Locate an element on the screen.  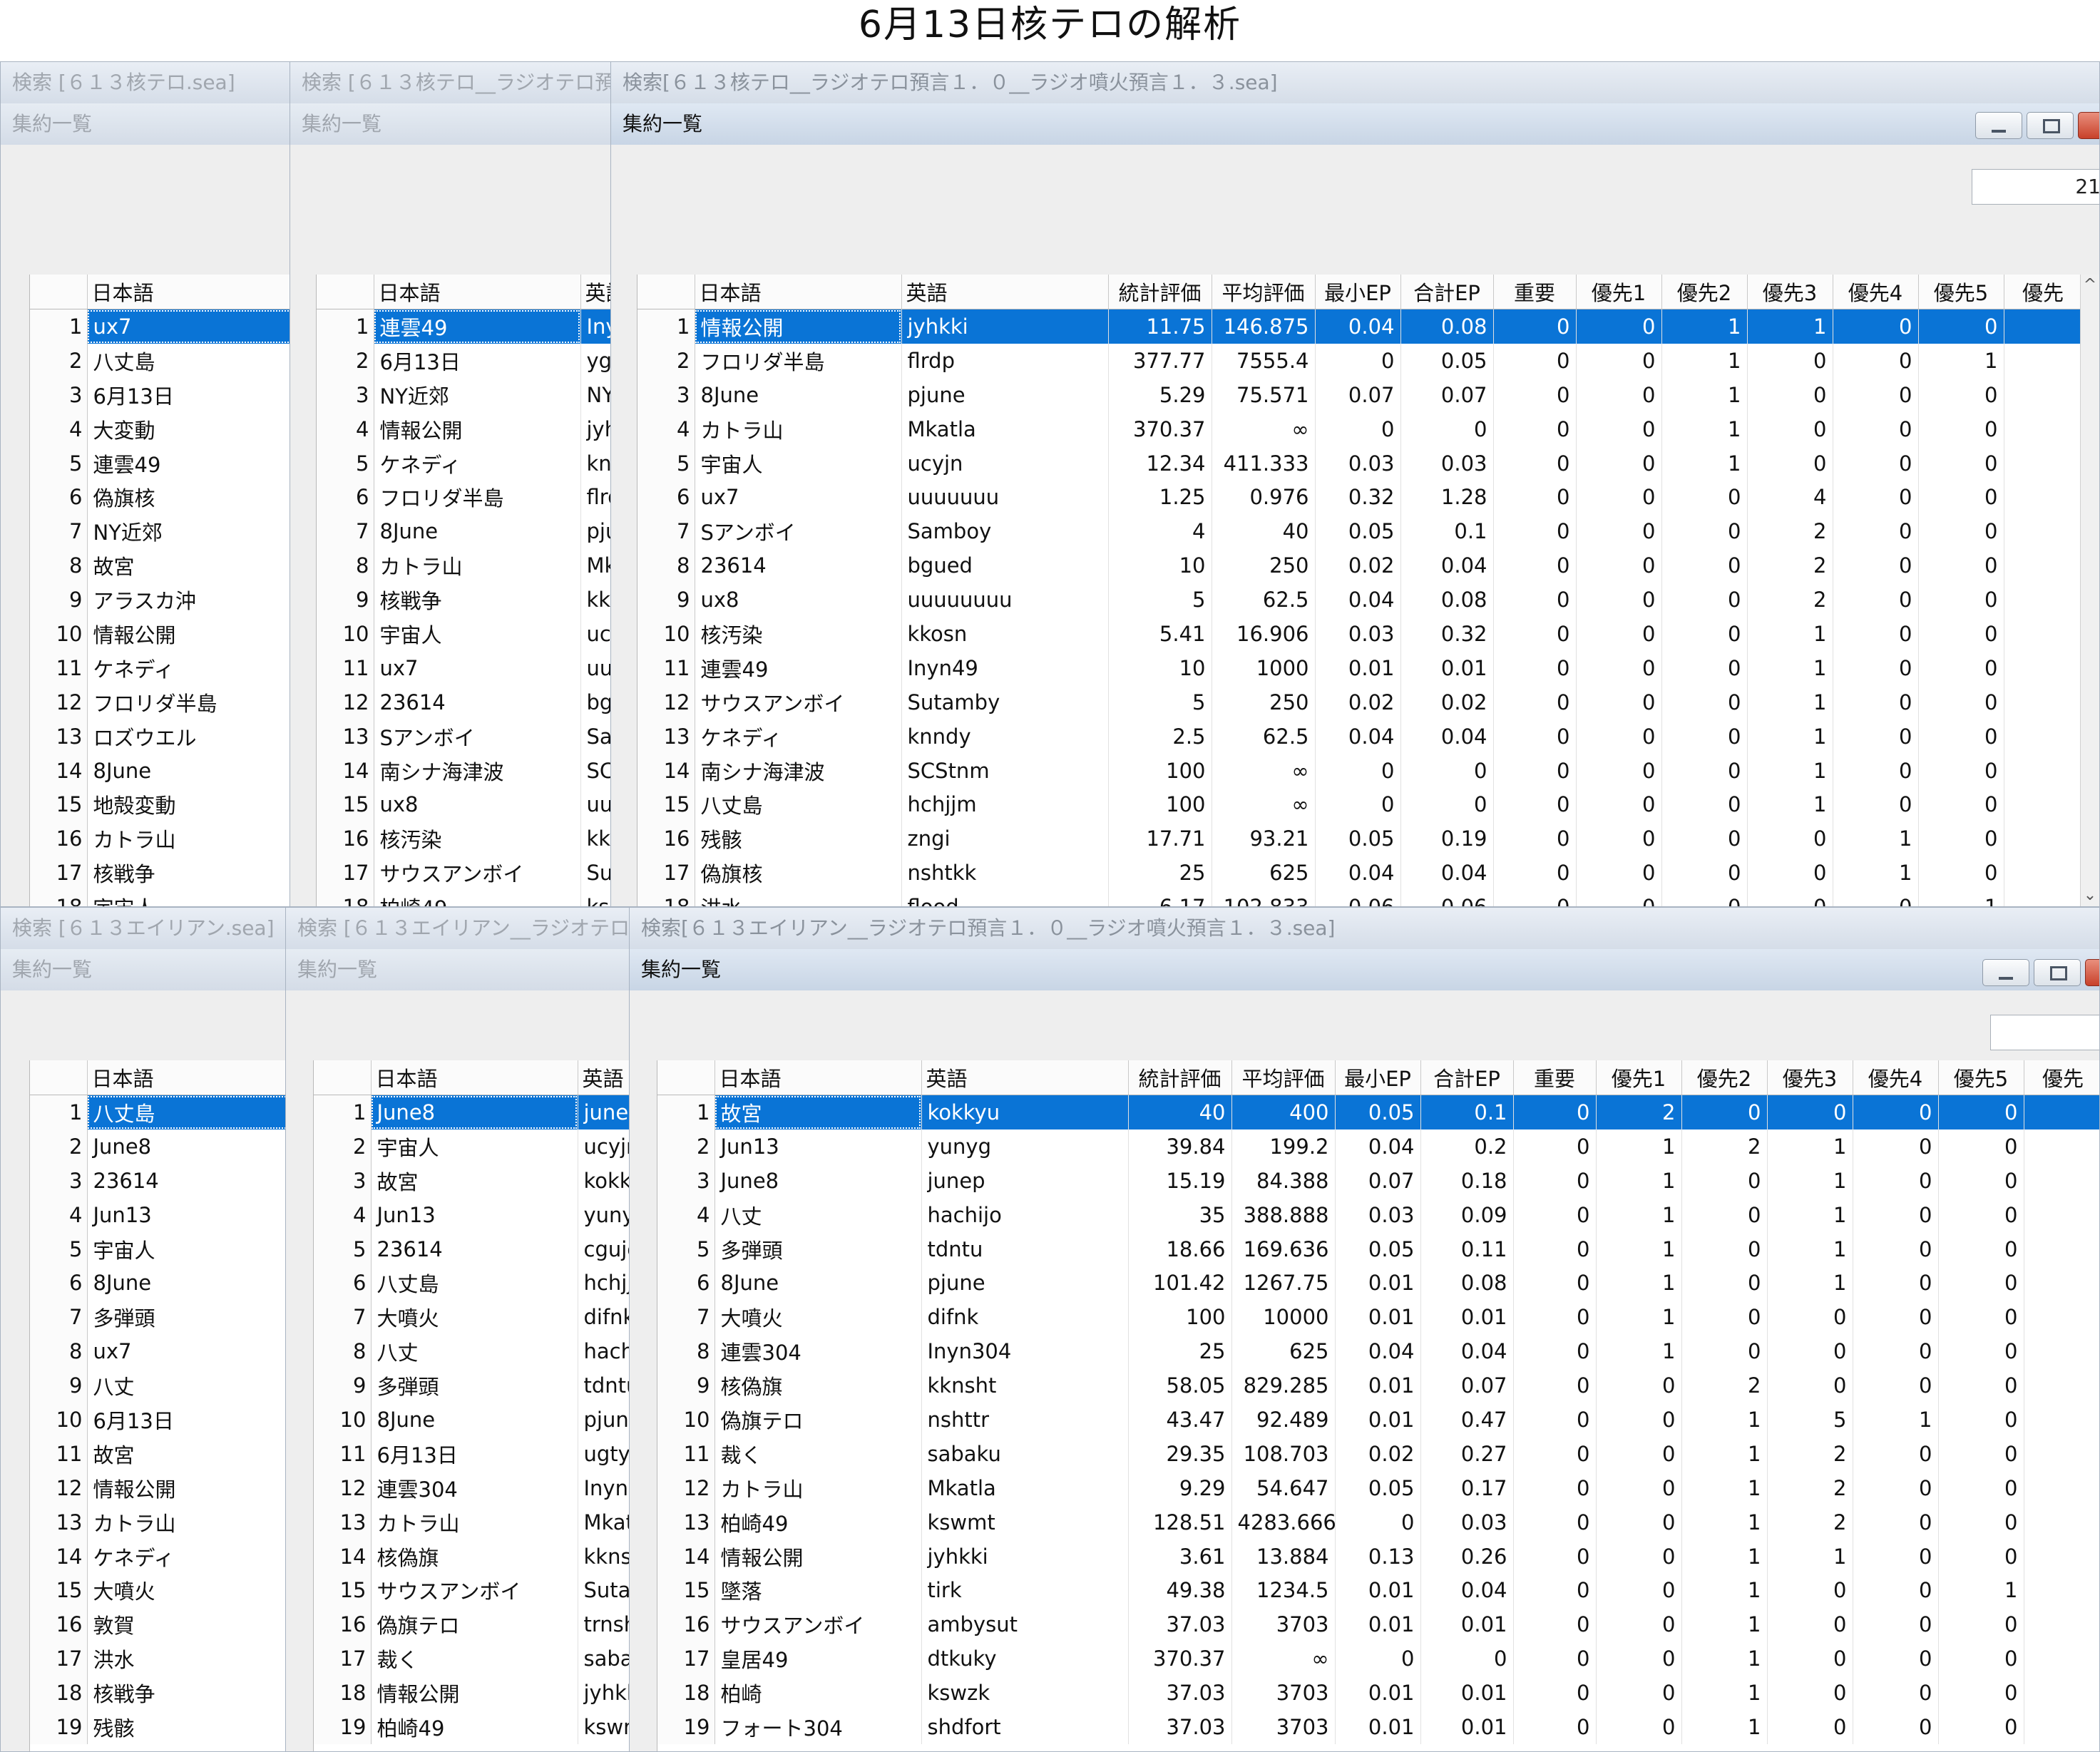
column-header: 日本語 is located at coordinates (477, 292).